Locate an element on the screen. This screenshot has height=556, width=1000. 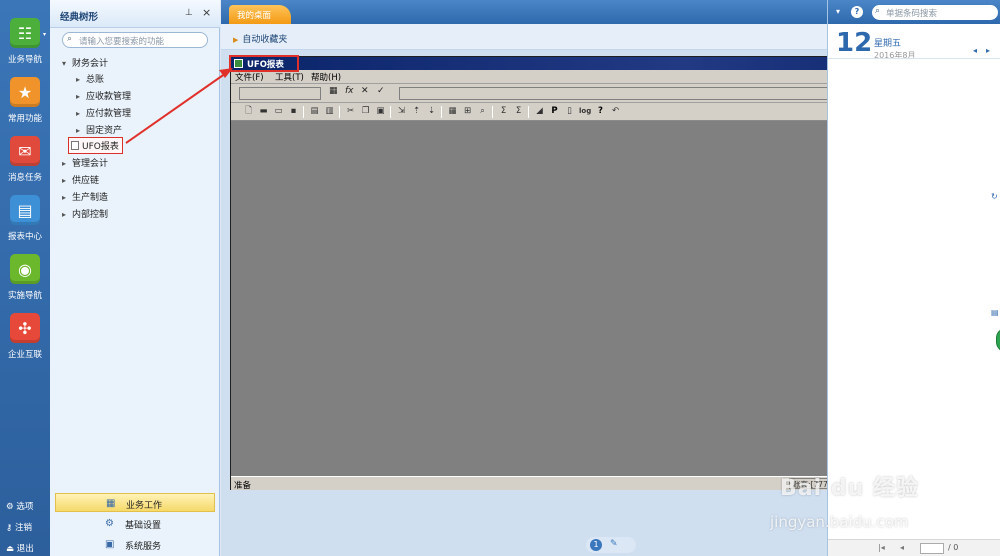
gear-icon: ⚙ is located at coordinates (109, 523).